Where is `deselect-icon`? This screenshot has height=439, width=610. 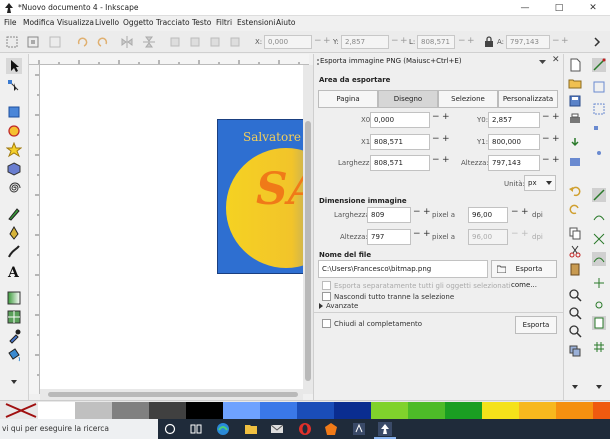 deselect-icon is located at coordinates (55, 42).